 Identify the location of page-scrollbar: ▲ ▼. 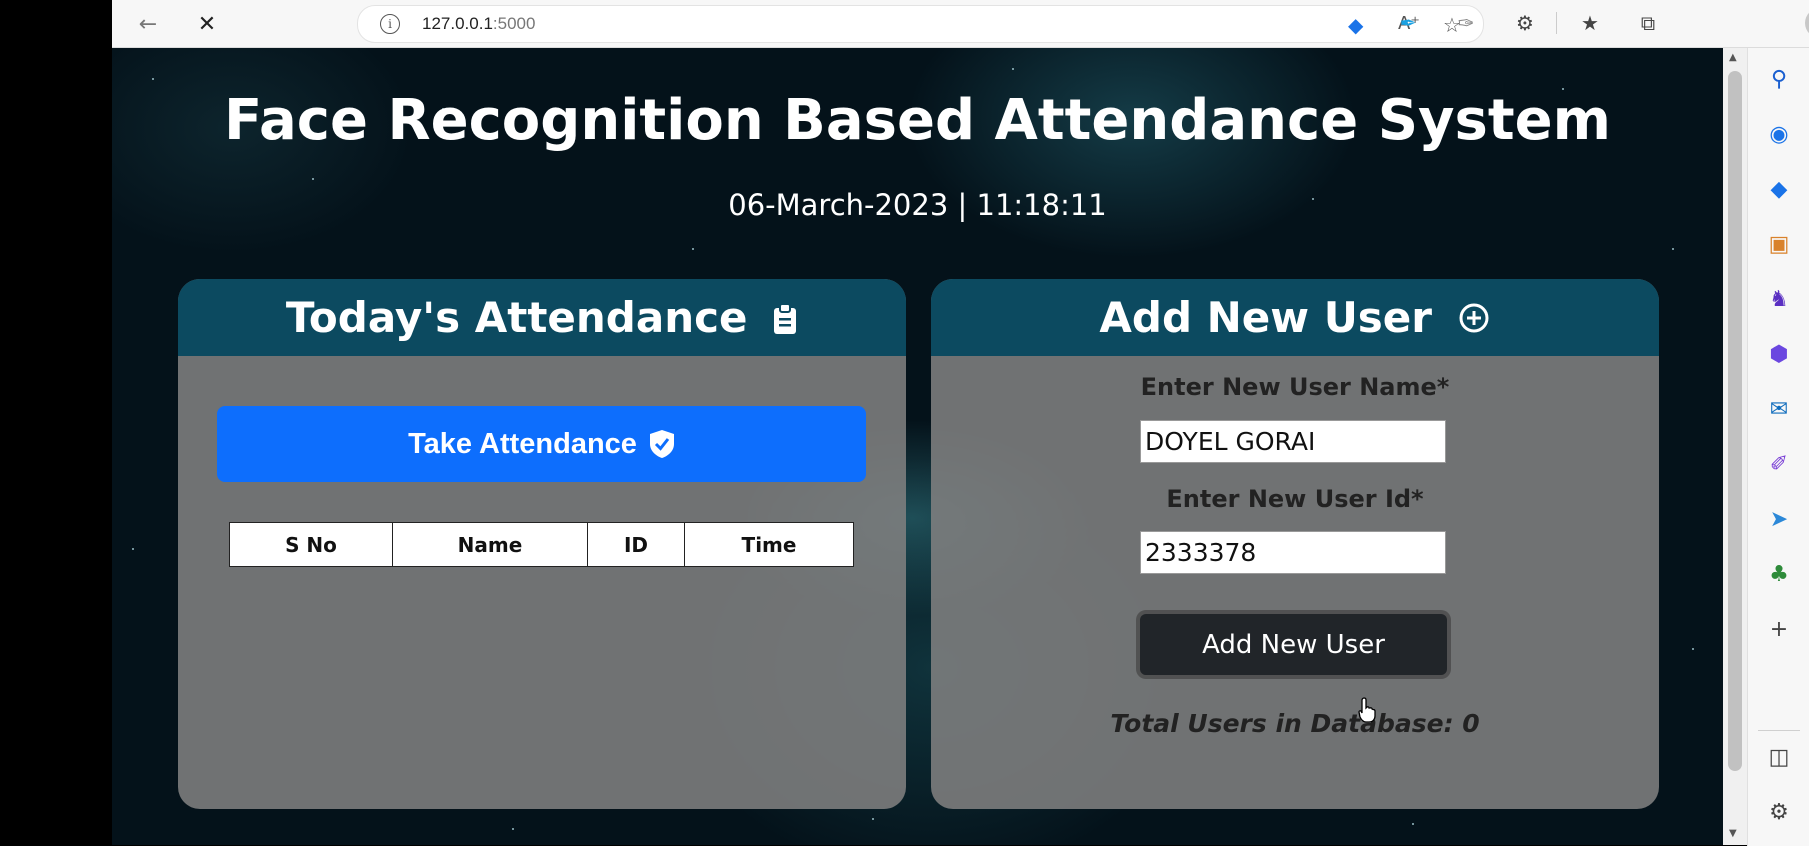
(1735, 446).